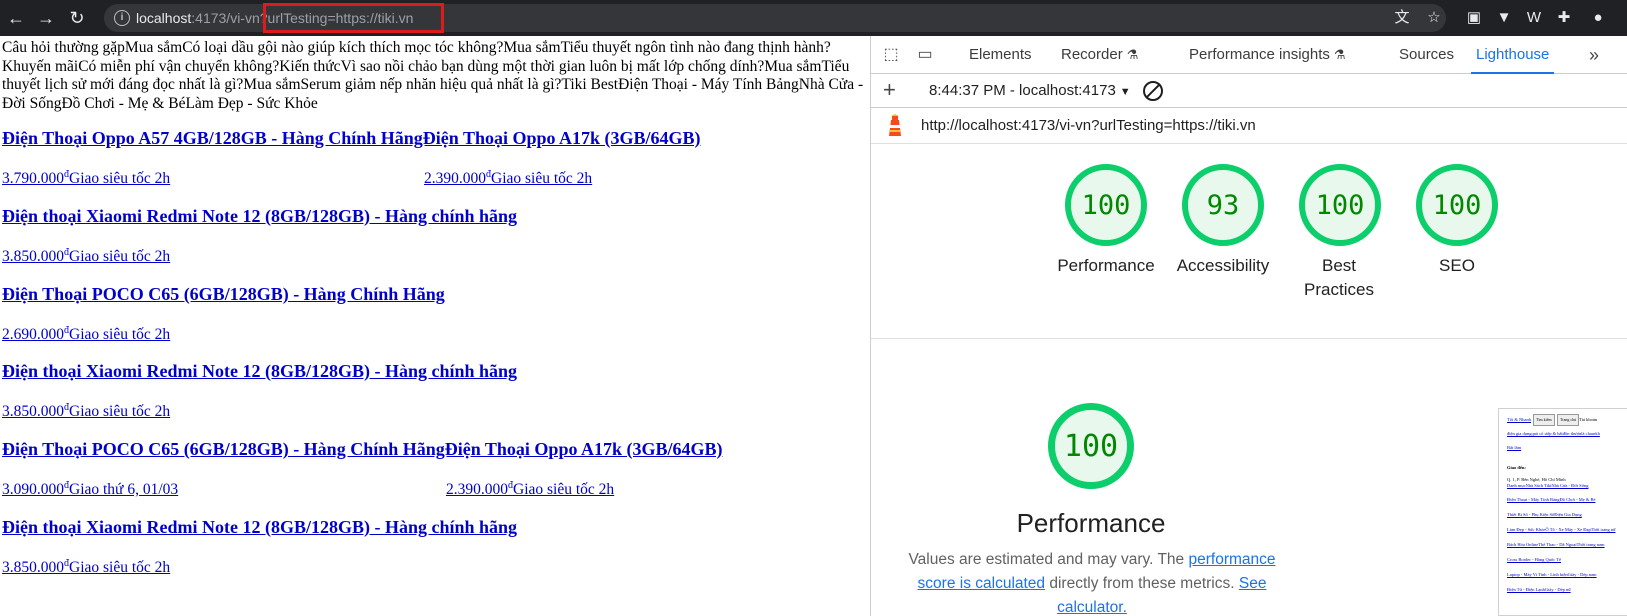  I want to click on thumb-line: Thiết Bị Số - Phụ Kiện SốĐiện Gia Dụng, so click(1544, 514).